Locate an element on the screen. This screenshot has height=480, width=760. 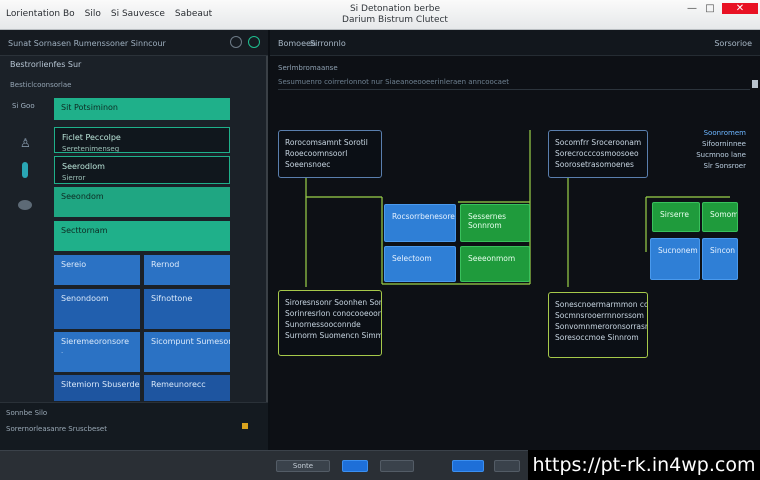
block-7-label: Sucnonem is located at coordinates (678, 250).